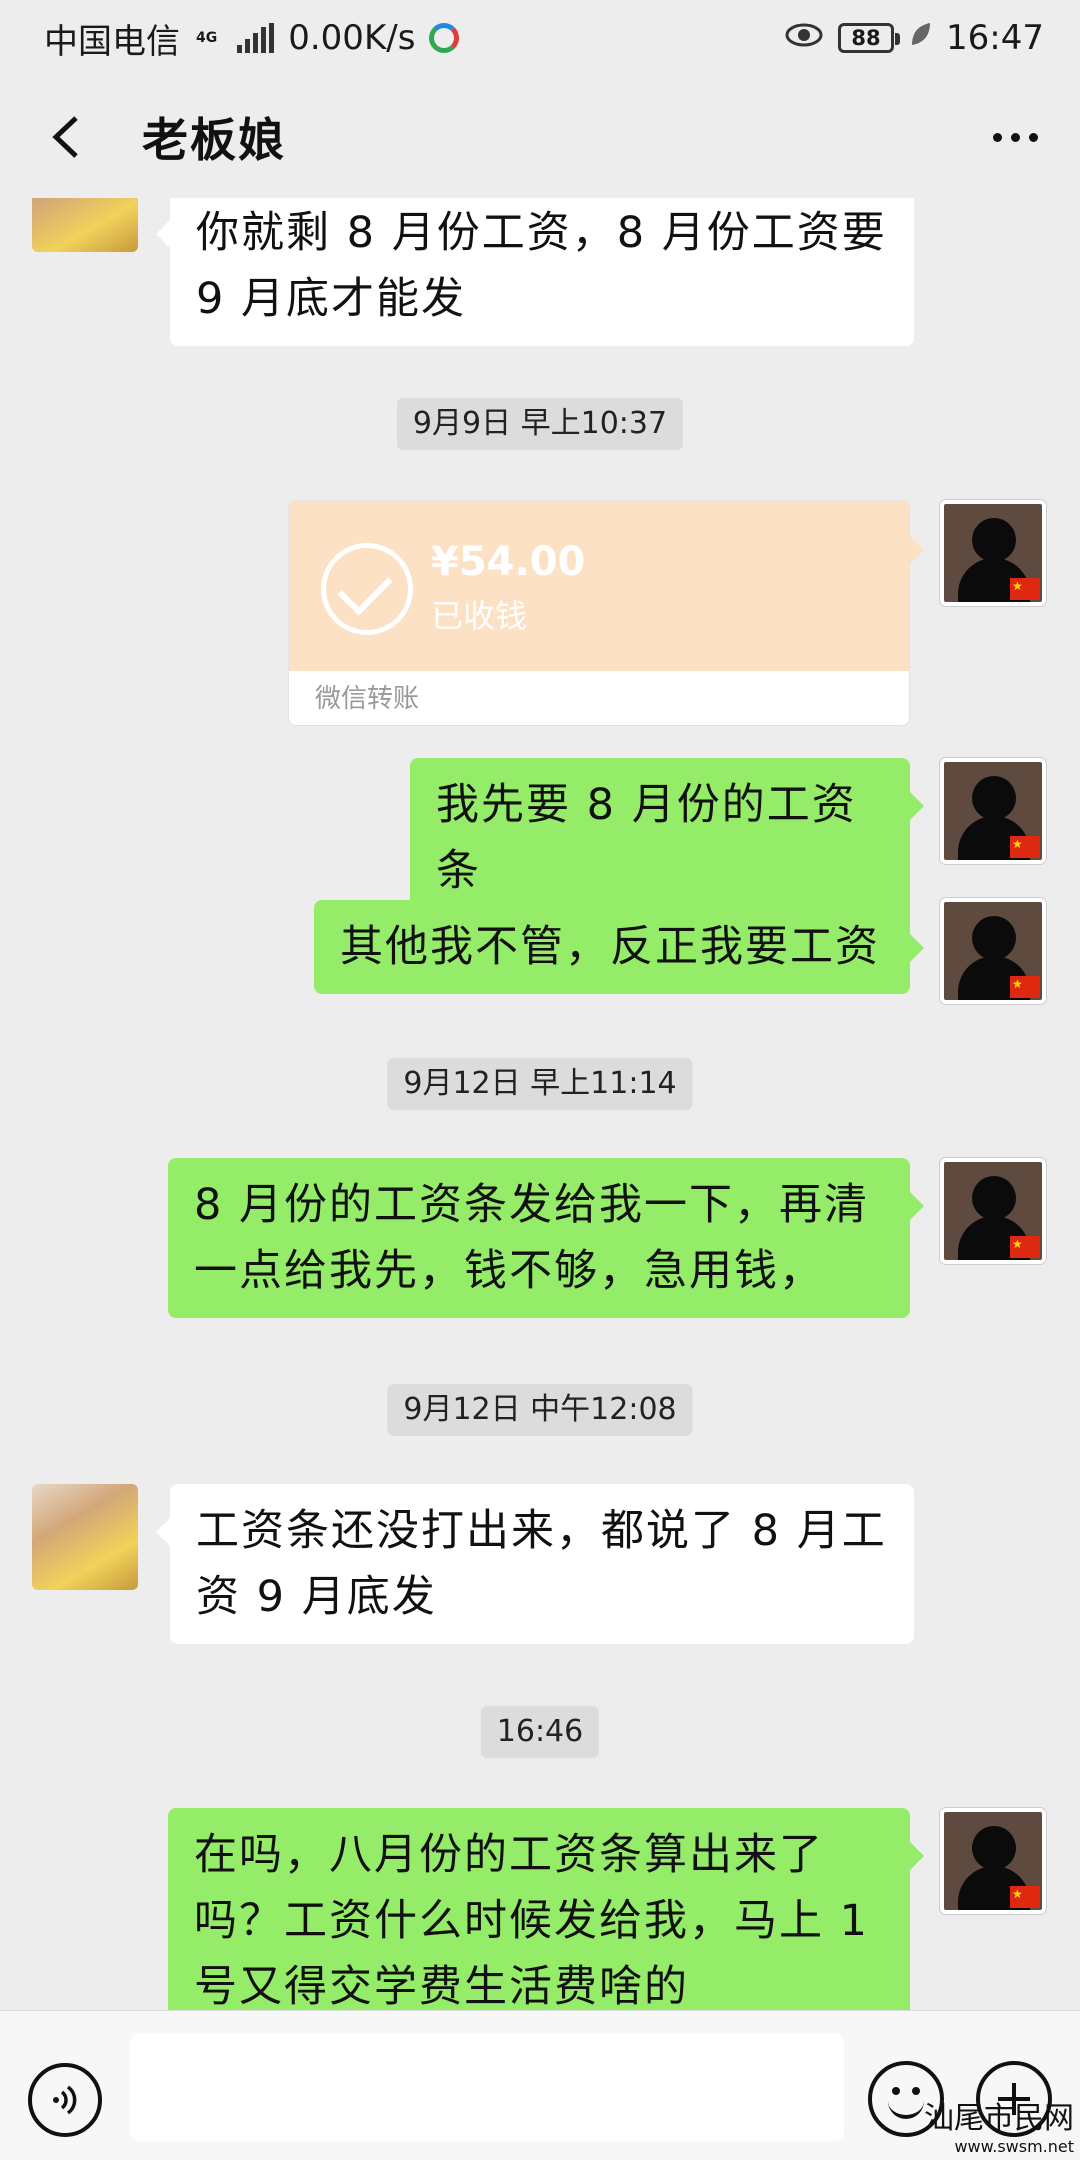 The width and height of the screenshot is (1080, 2160). I want to click on back-icon, so click(66, 137).